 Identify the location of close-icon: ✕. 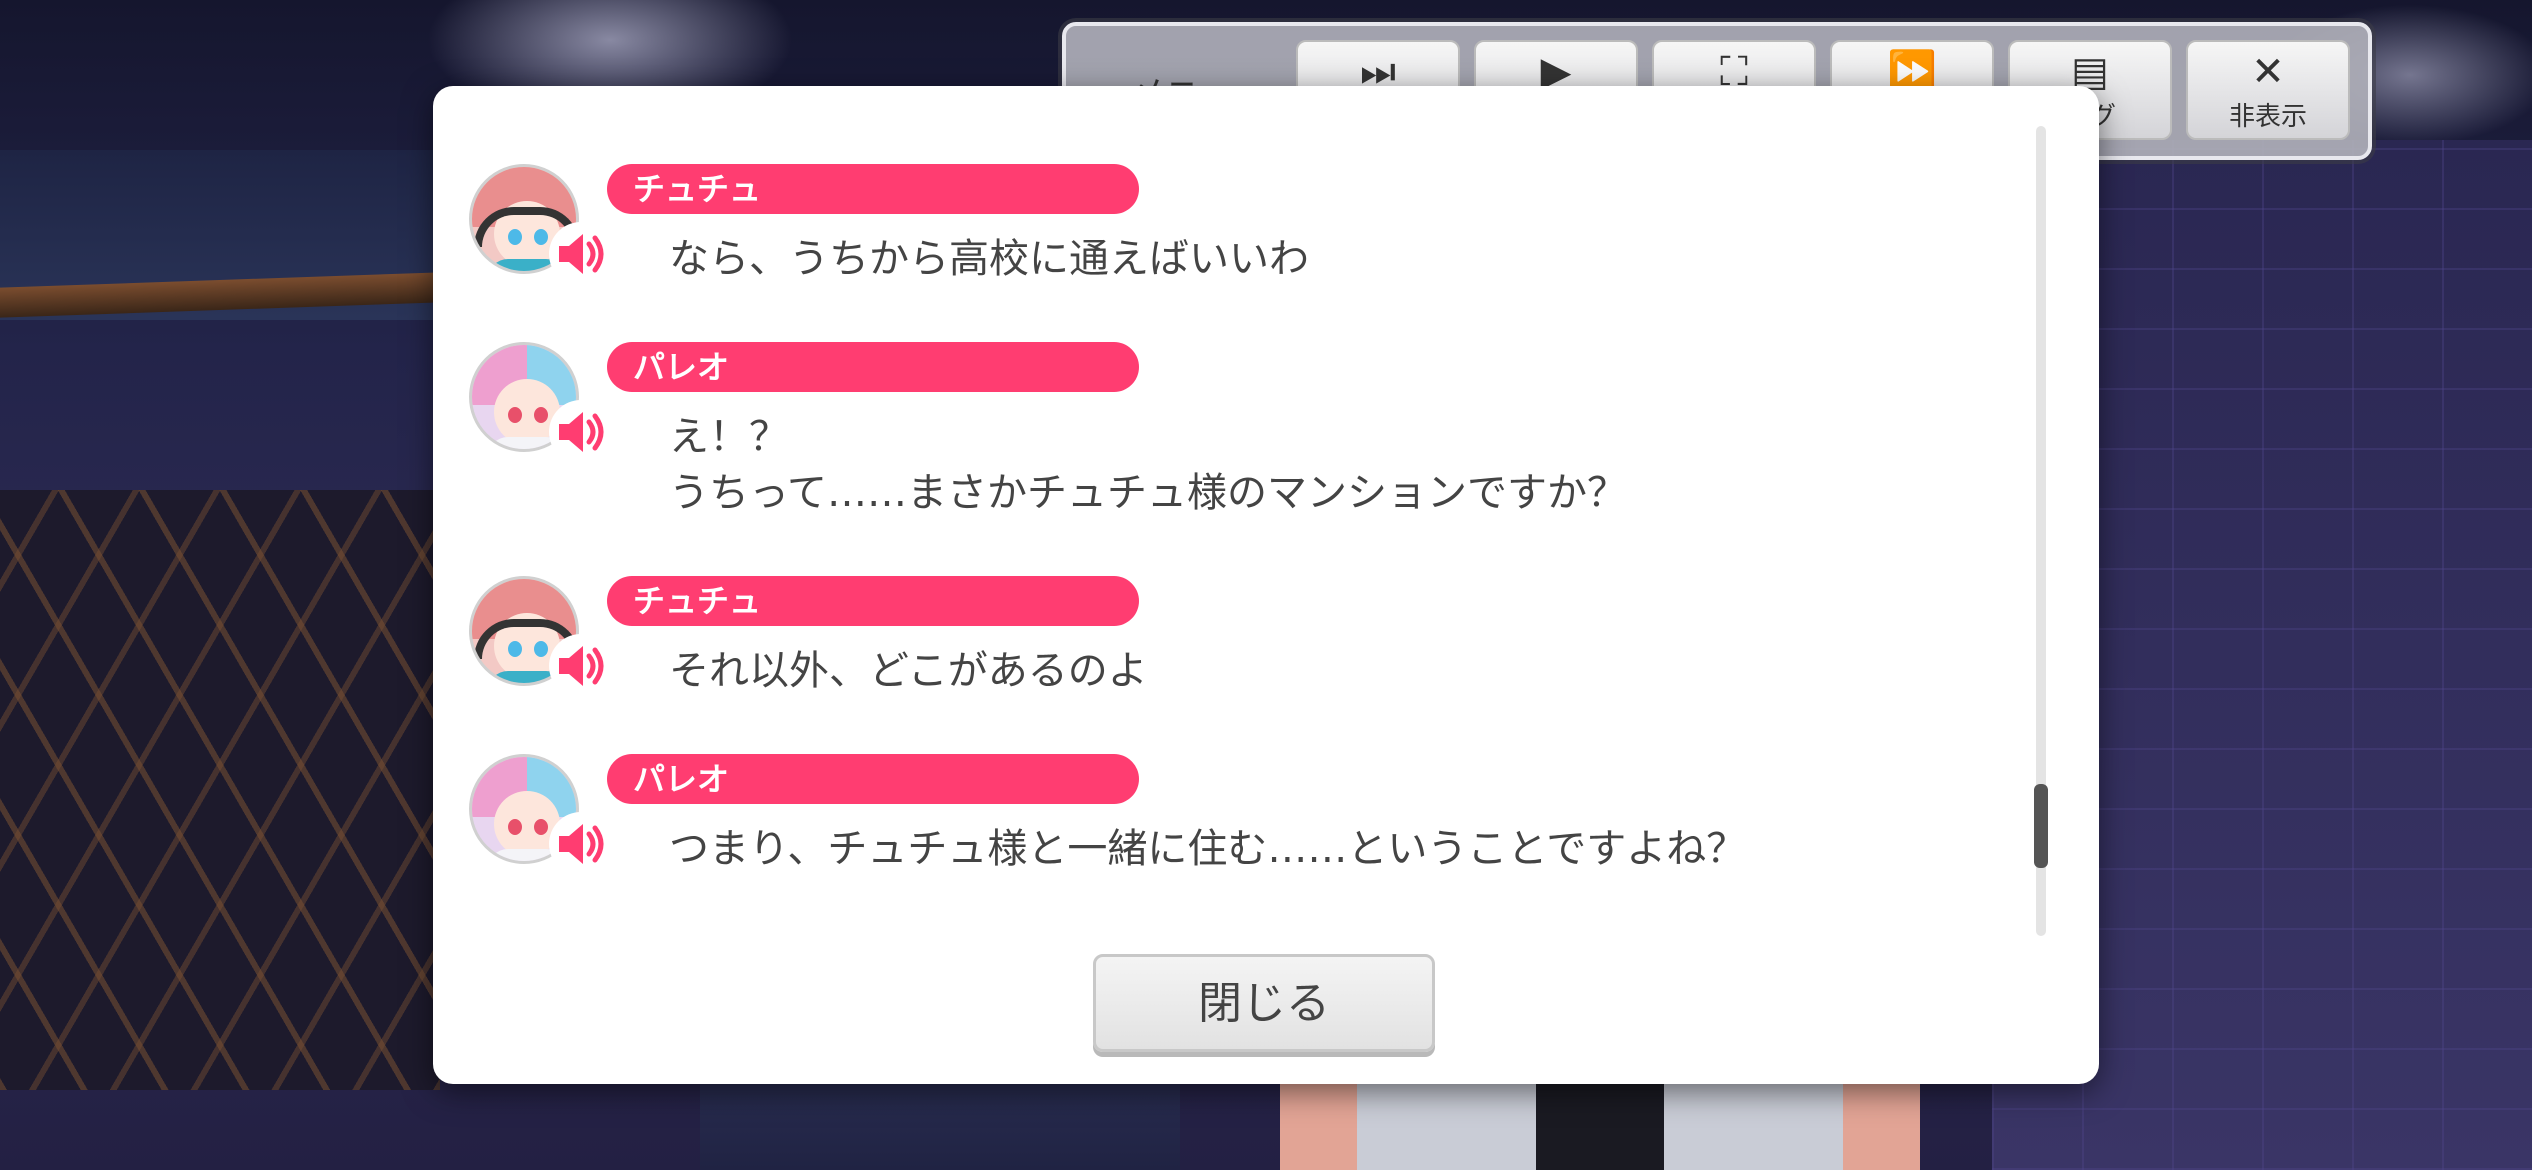
(2268, 72).